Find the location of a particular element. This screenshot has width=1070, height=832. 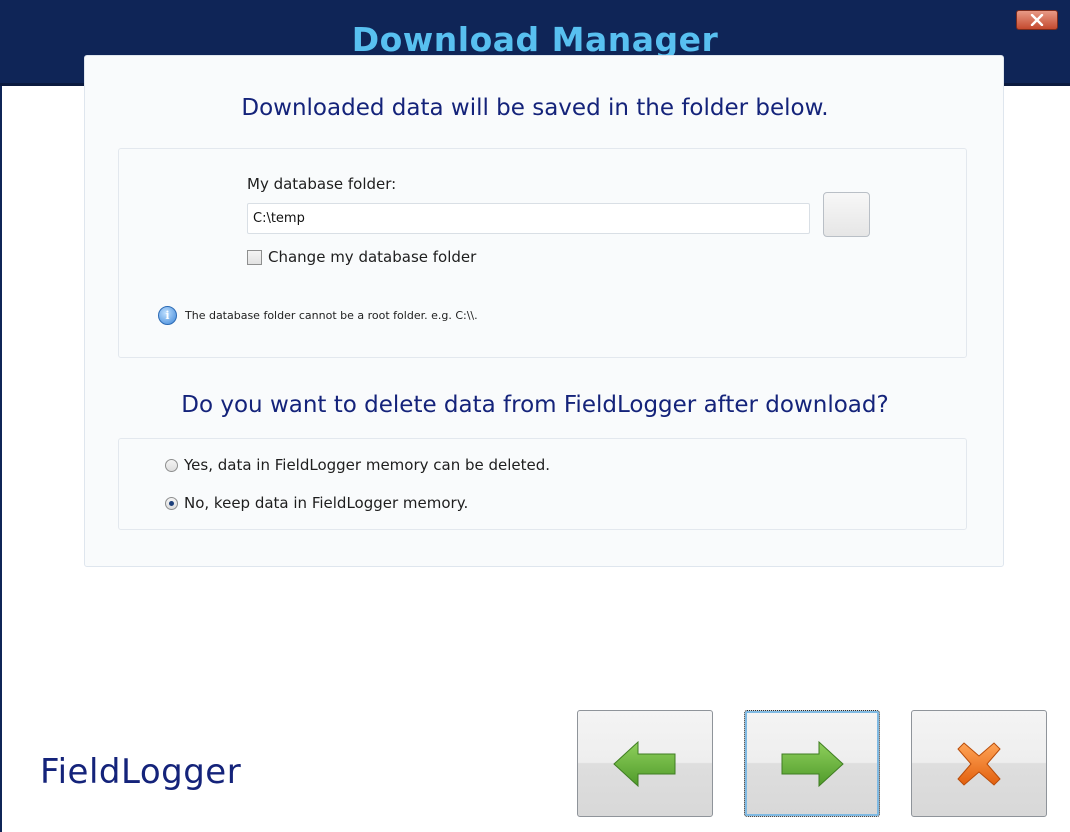

delete-no-radio is located at coordinates (171, 503).